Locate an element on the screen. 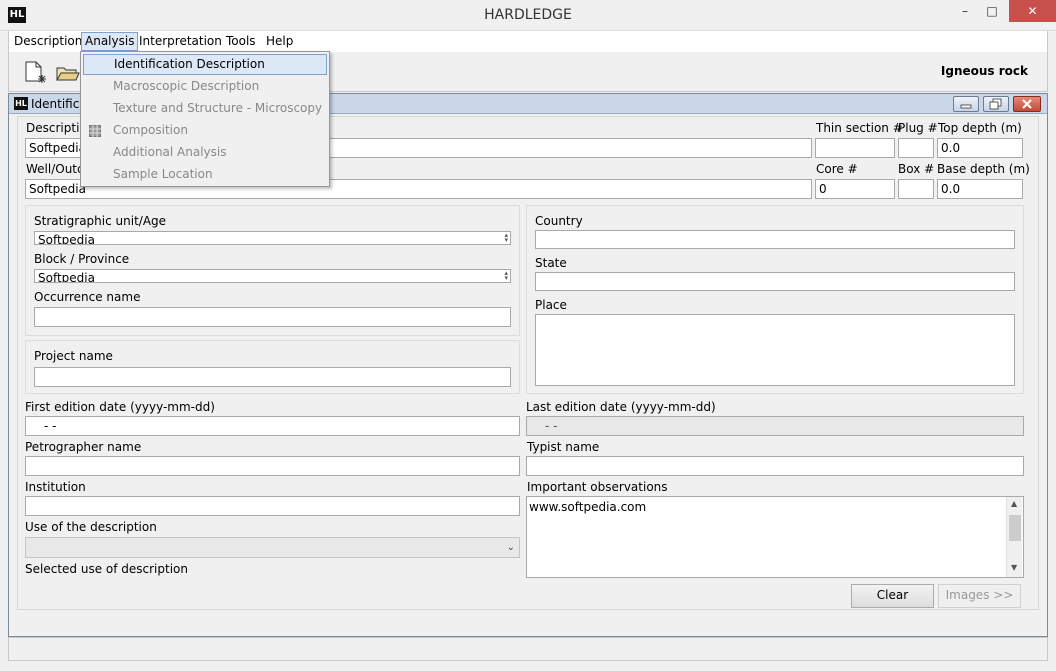 The width and height of the screenshot is (1056, 671). rock-type-label: Igneous rock is located at coordinates (984, 71).